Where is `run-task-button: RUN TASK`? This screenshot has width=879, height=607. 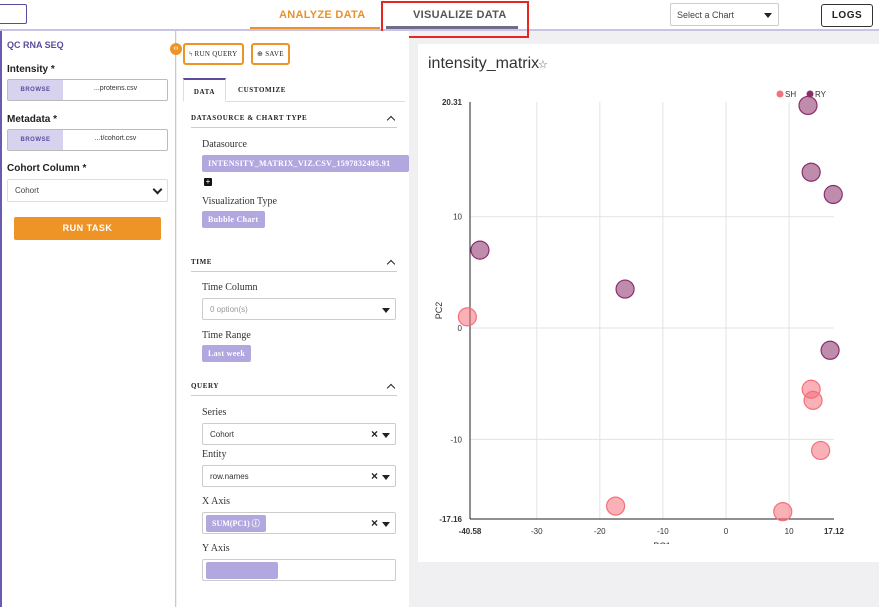 run-task-button: RUN TASK is located at coordinates (87, 228).